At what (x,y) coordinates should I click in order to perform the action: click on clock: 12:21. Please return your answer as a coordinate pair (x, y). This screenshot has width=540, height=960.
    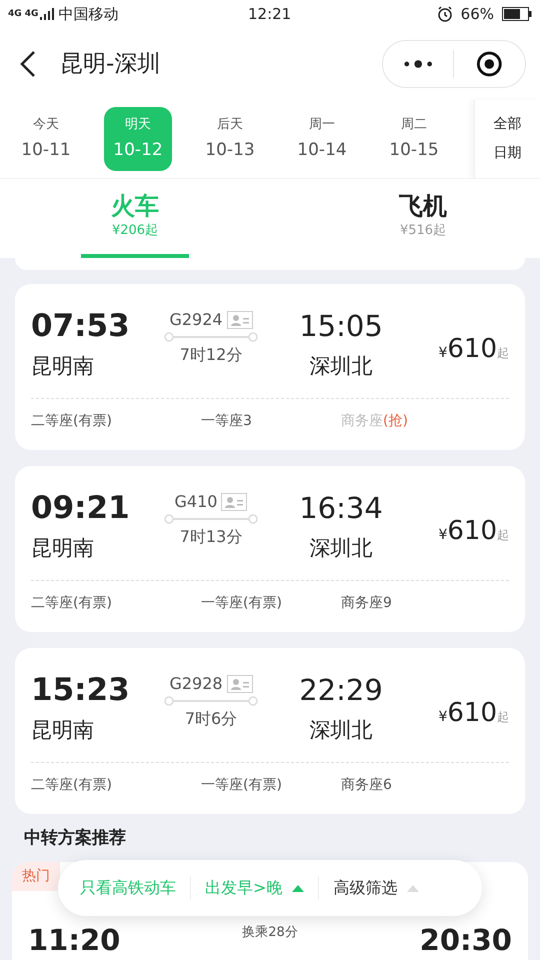
    Looking at the image, I should click on (270, 14).